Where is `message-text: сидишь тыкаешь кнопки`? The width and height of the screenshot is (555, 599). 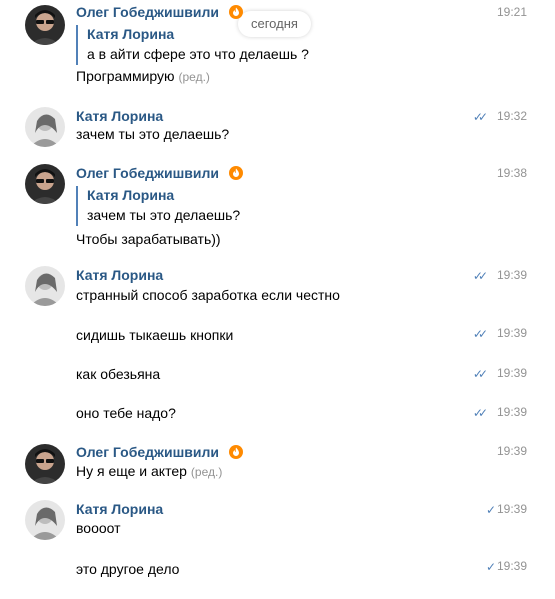 message-text: сидишь тыкаешь кнопки is located at coordinates (155, 335).